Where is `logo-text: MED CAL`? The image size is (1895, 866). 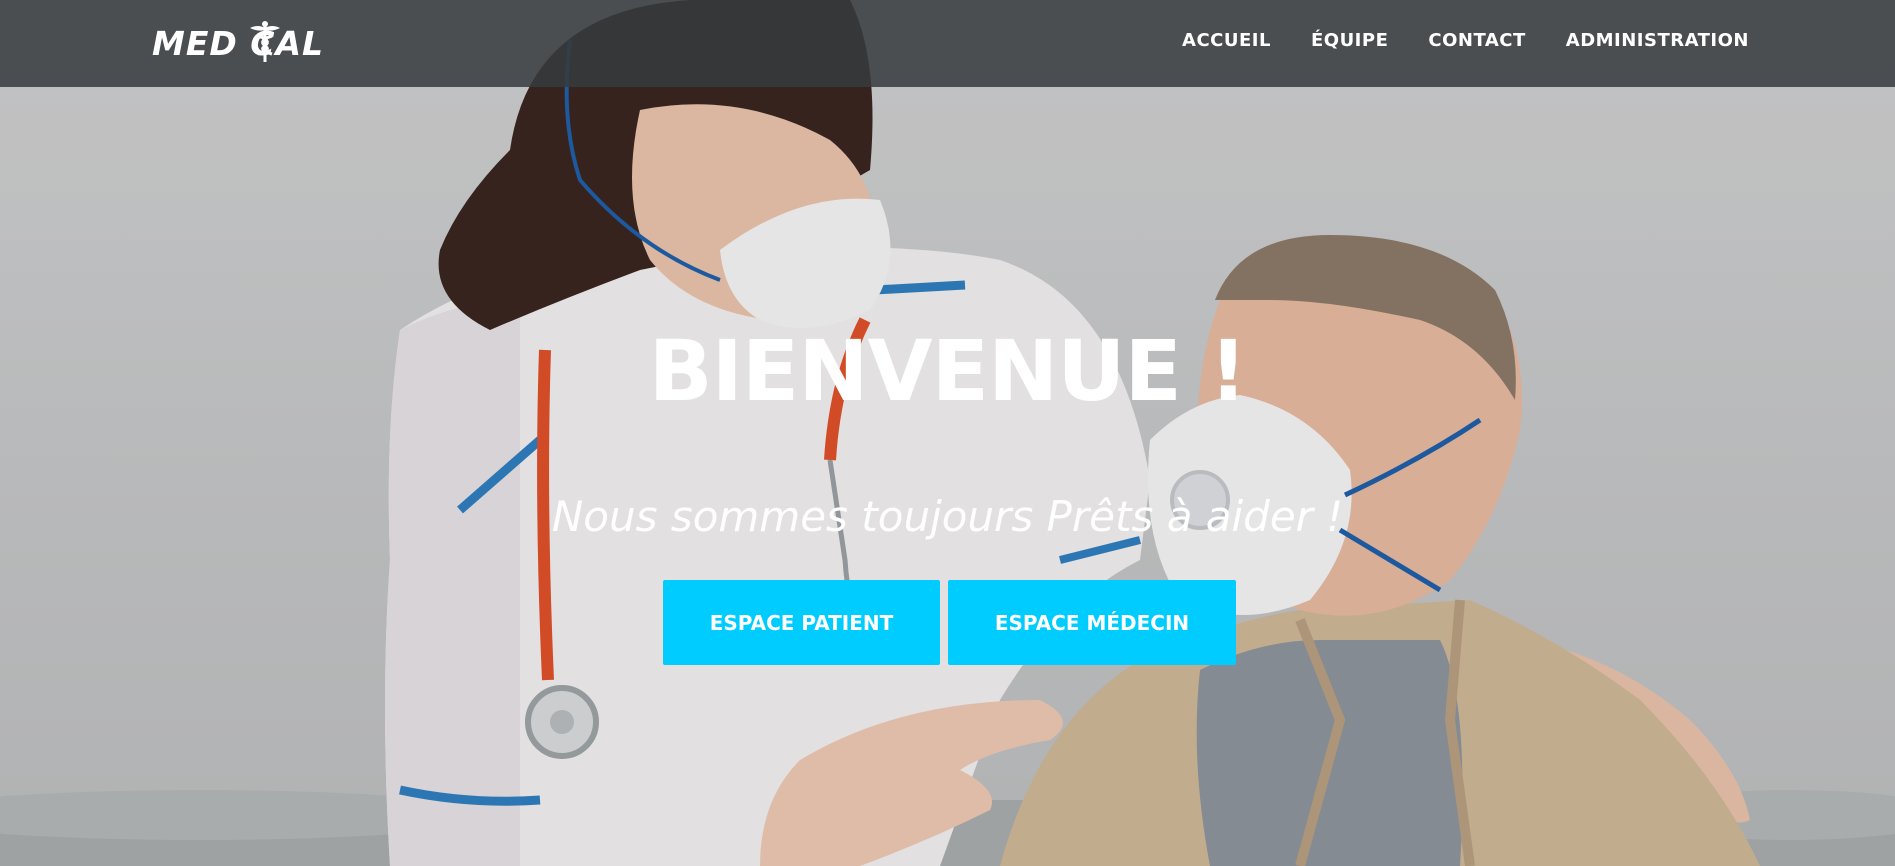 logo-text: MED CAL is located at coordinates (238, 43).